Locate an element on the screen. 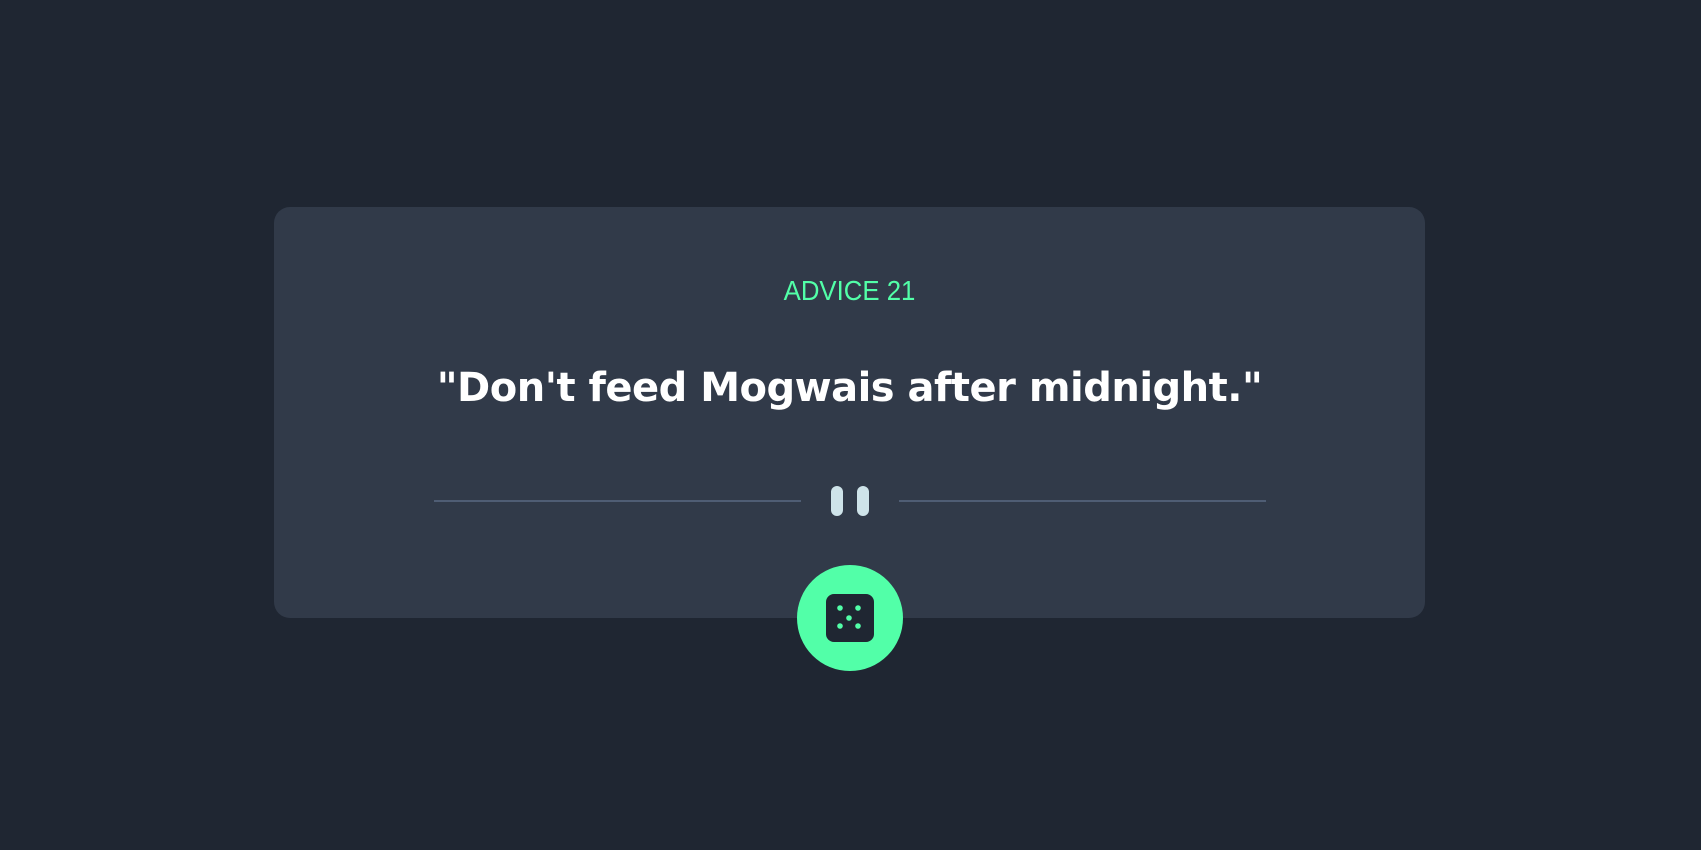 The height and width of the screenshot is (850, 1701). pause-icon is located at coordinates (850, 501).